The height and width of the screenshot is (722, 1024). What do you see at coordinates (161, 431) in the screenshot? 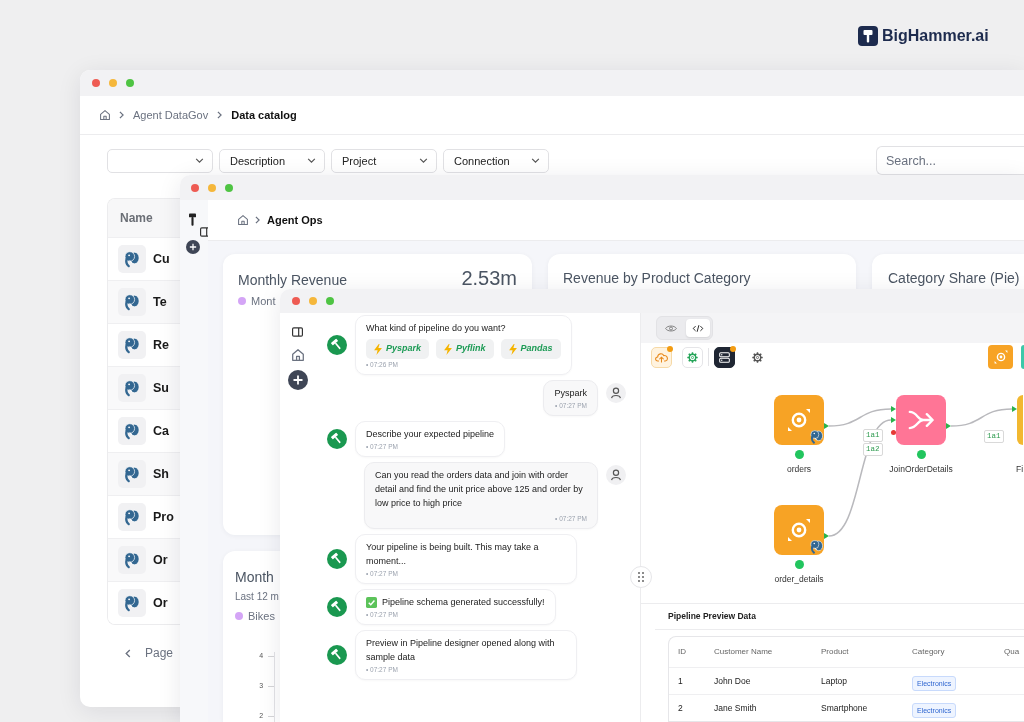
I see `table-cell: Ca` at bounding box center [161, 431].